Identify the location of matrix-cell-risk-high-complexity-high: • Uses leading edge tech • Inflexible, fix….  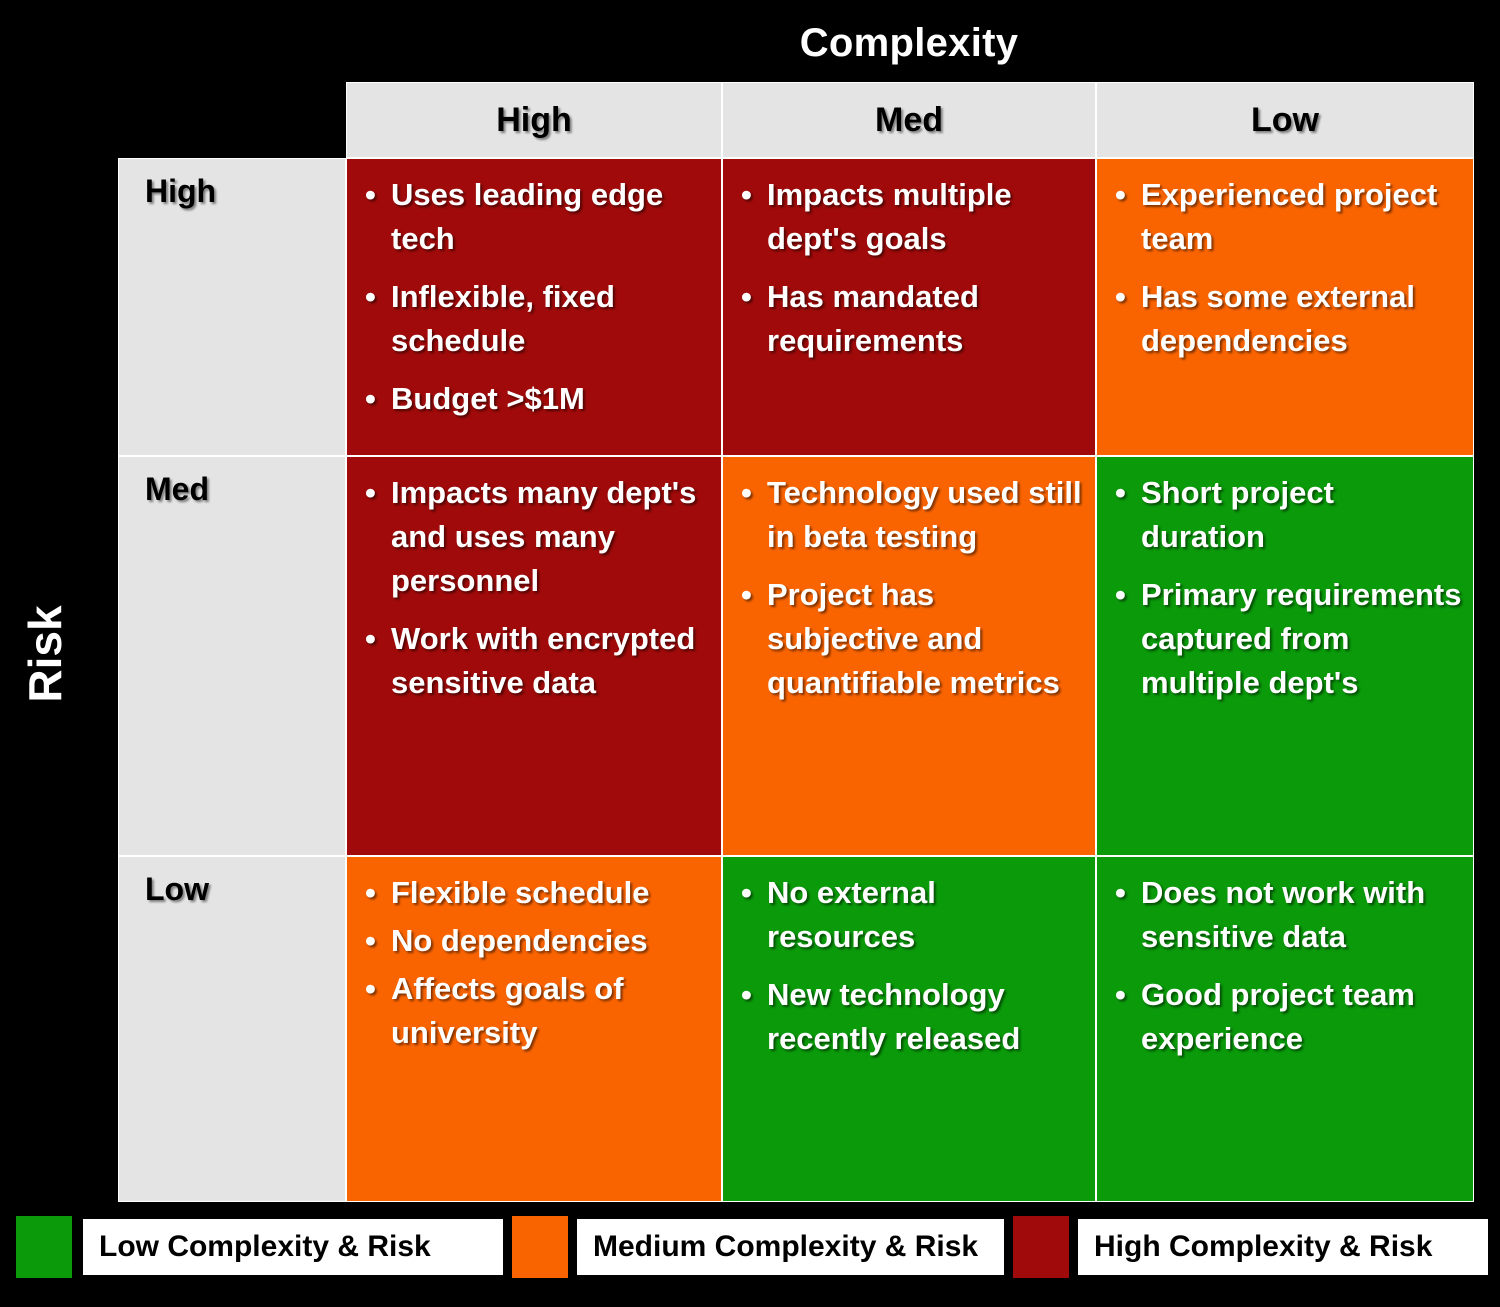
(534, 307).